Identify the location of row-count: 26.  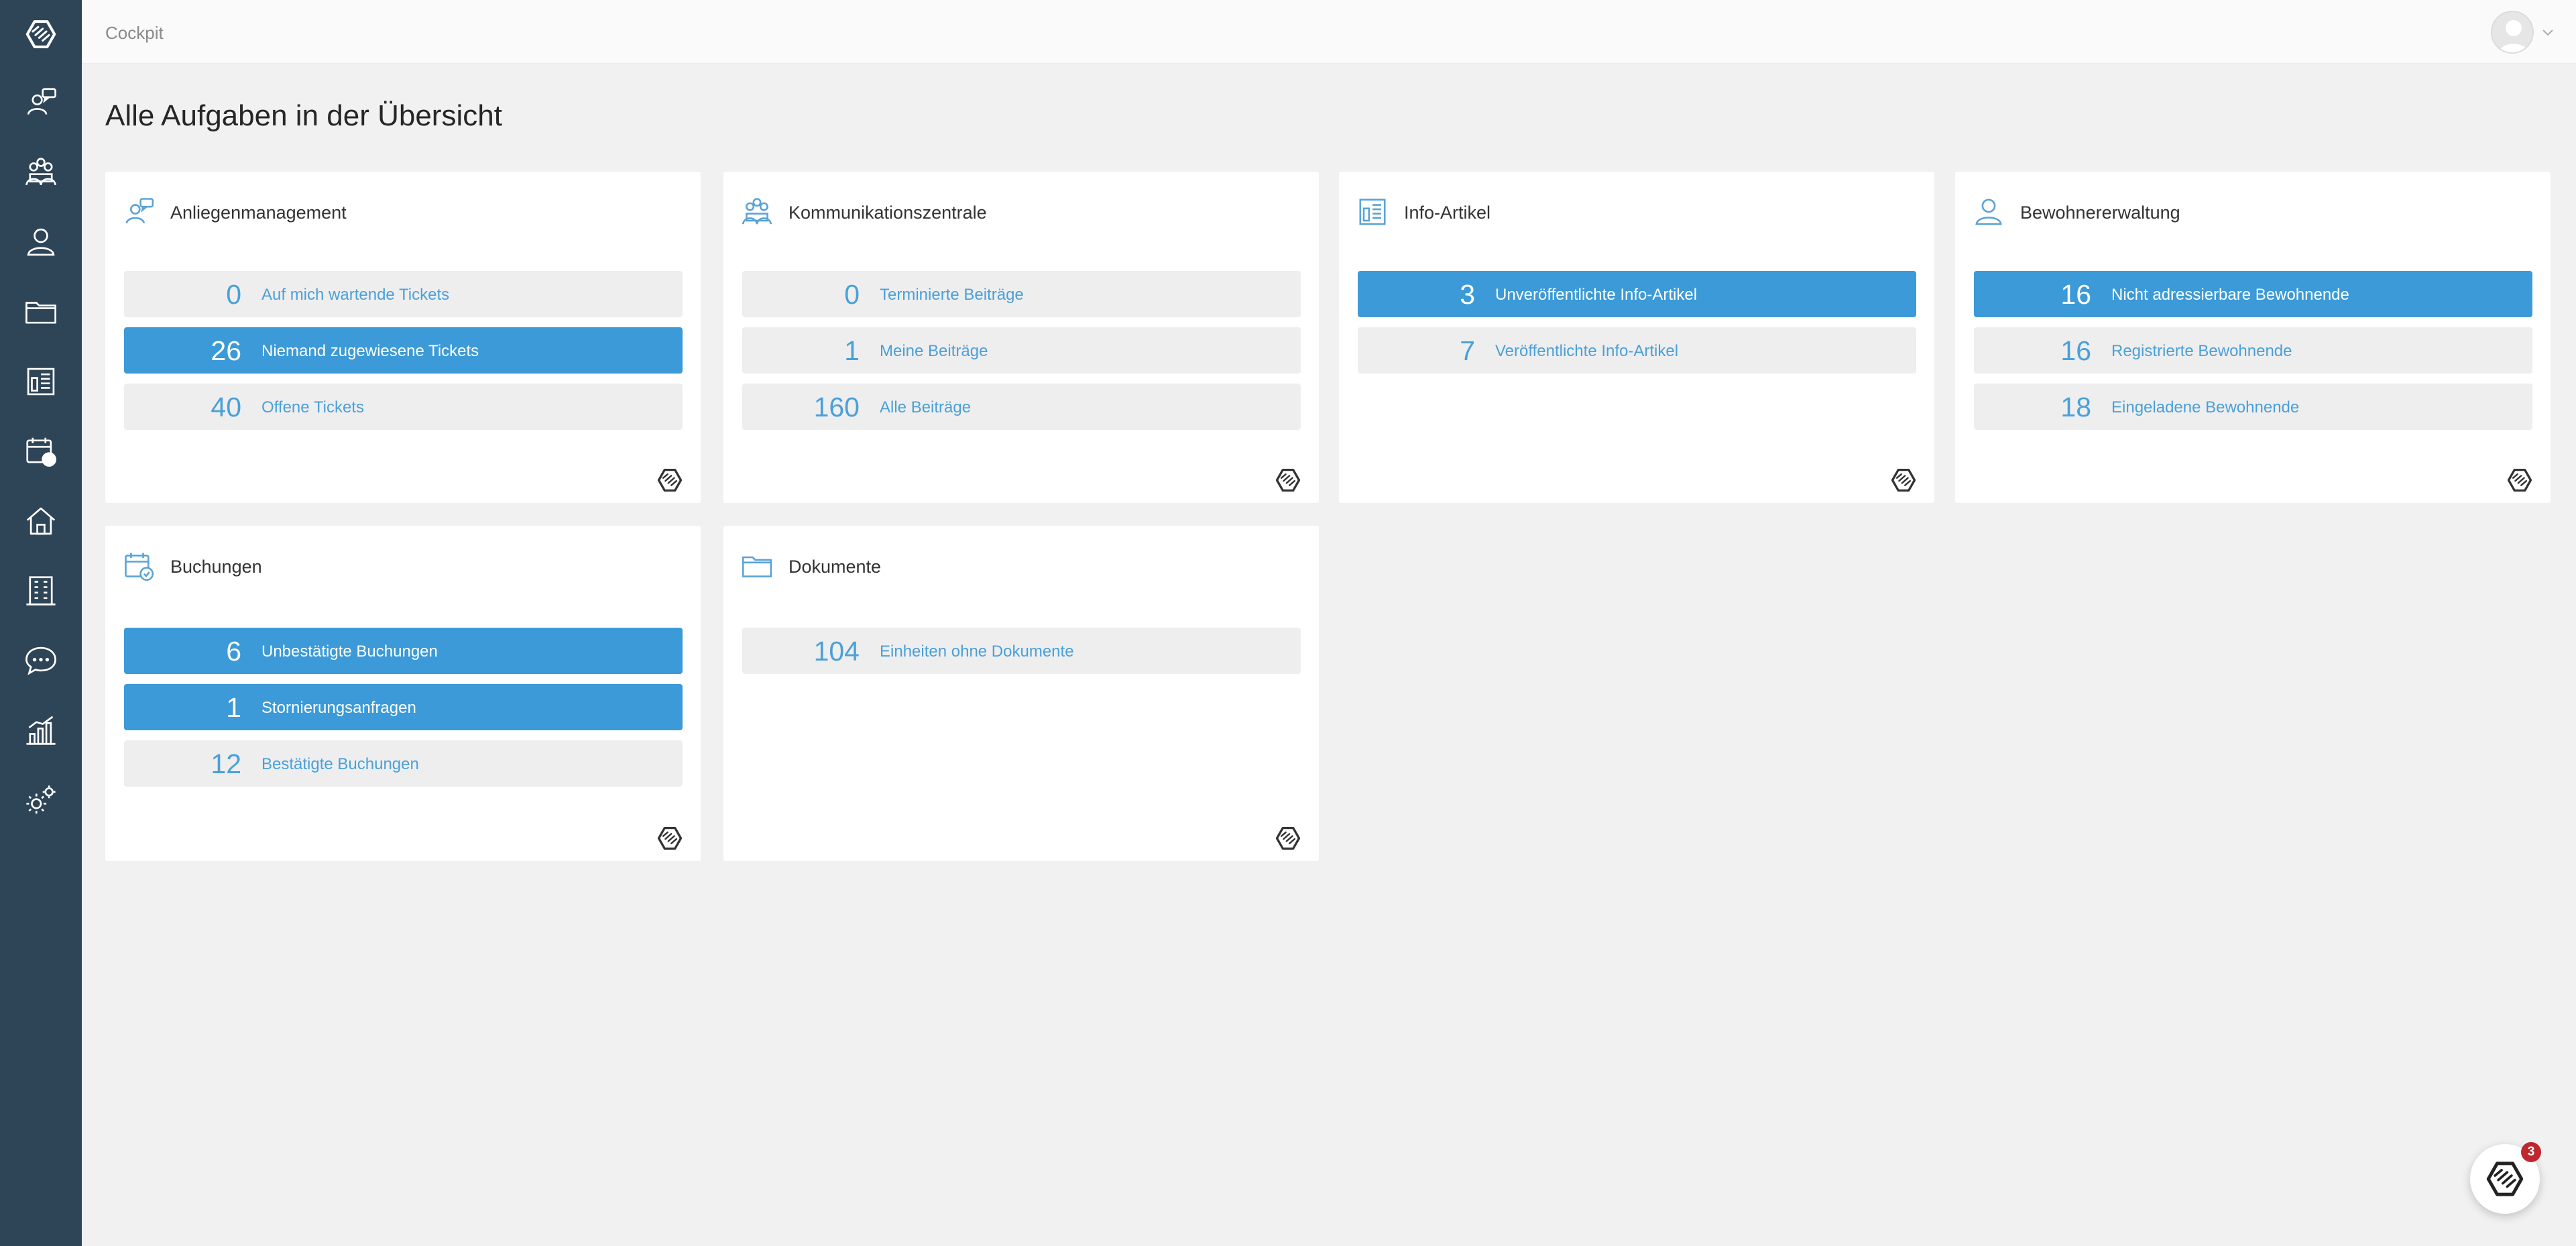
(226, 350).